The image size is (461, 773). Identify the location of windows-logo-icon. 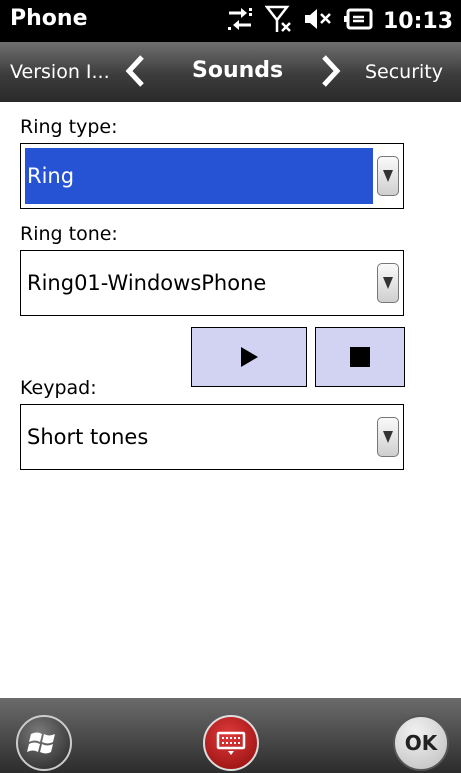
(41, 743).